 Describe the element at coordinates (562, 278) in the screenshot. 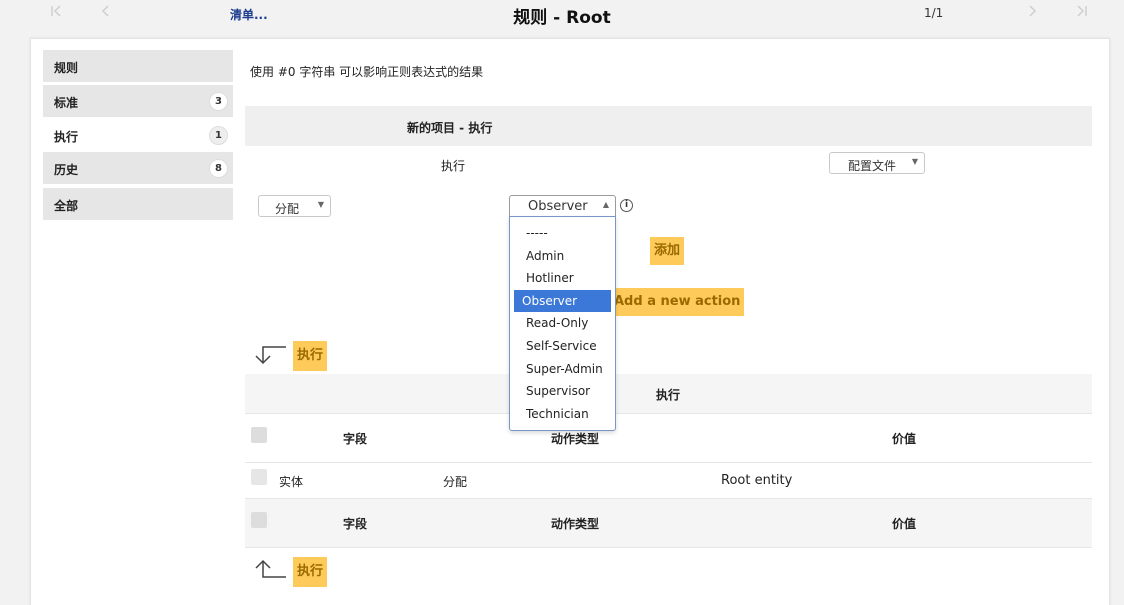

I see `dropdown-option: Hotliner` at that location.